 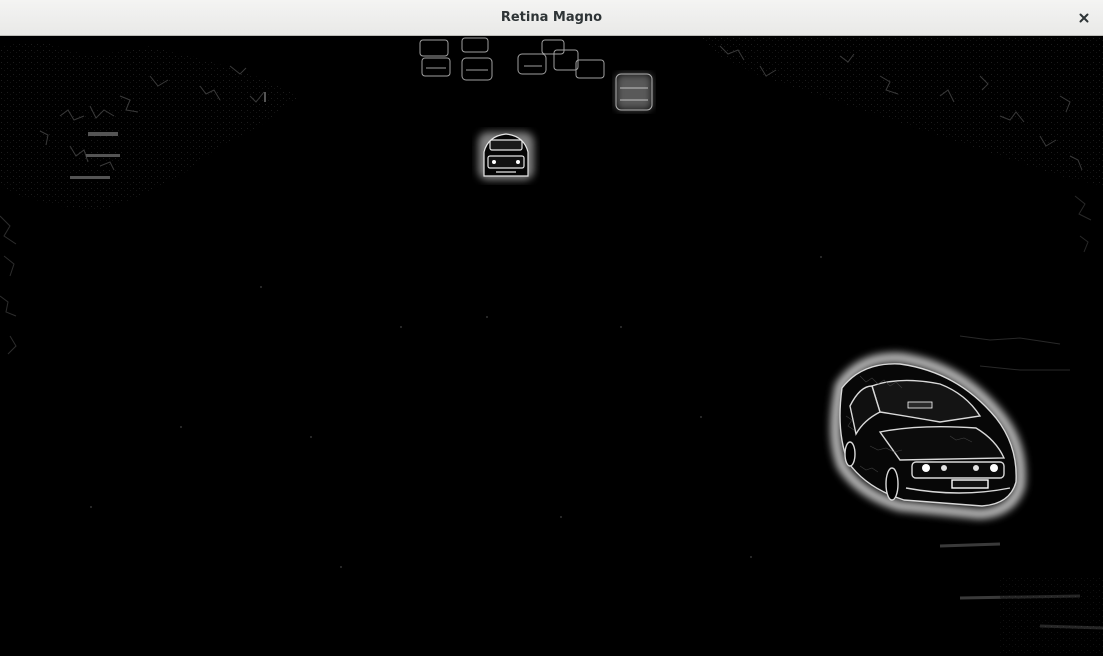 I want to click on close-icon, so click(x=1084, y=18).